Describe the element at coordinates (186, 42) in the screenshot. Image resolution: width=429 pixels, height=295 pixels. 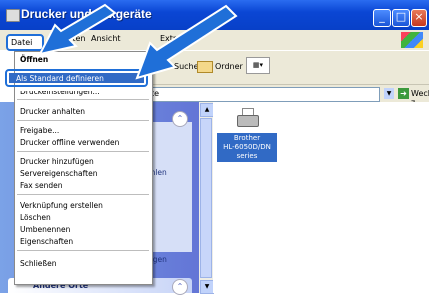
I see `arrow-to-set-default-icon` at that location.